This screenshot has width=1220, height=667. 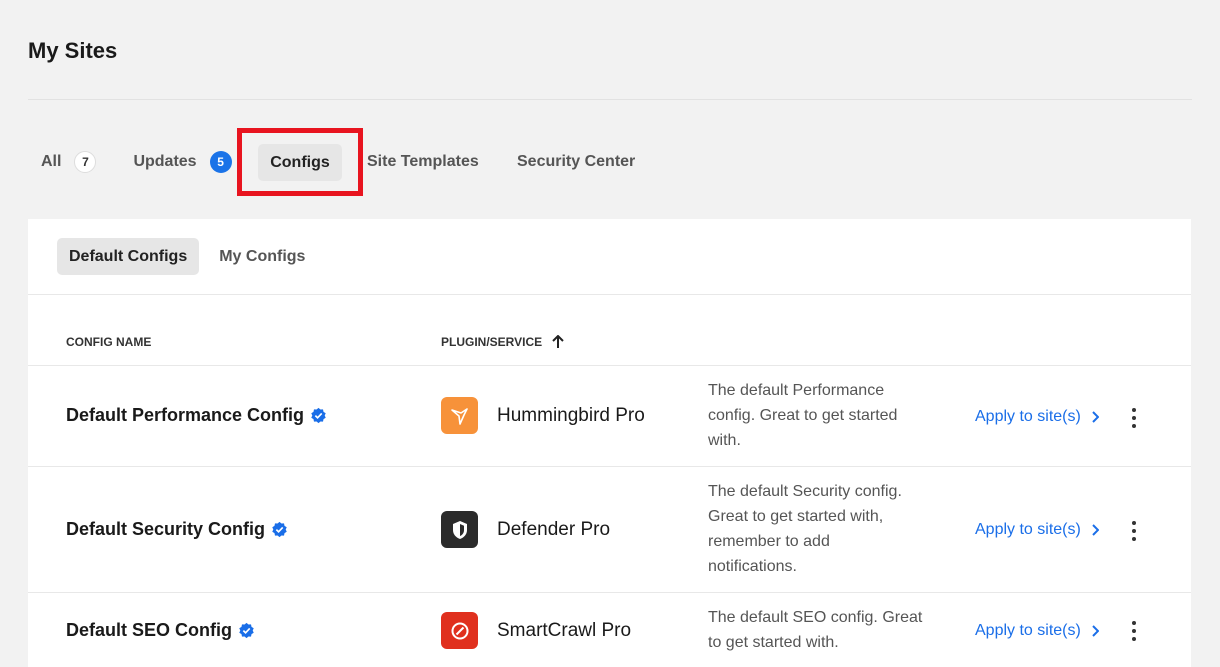 What do you see at coordinates (610, 99) in the screenshot?
I see `header-divider` at bounding box center [610, 99].